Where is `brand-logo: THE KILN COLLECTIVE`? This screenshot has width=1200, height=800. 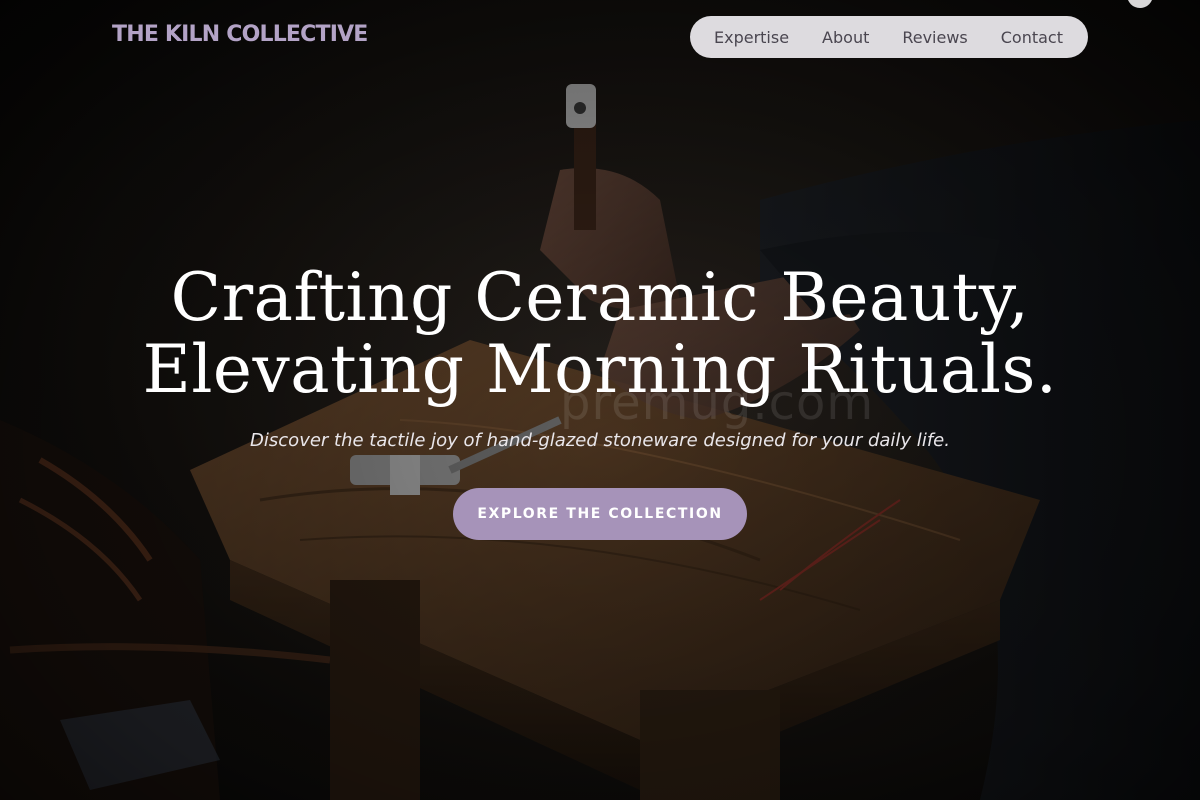 brand-logo: THE KILN COLLECTIVE is located at coordinates (240, 34).